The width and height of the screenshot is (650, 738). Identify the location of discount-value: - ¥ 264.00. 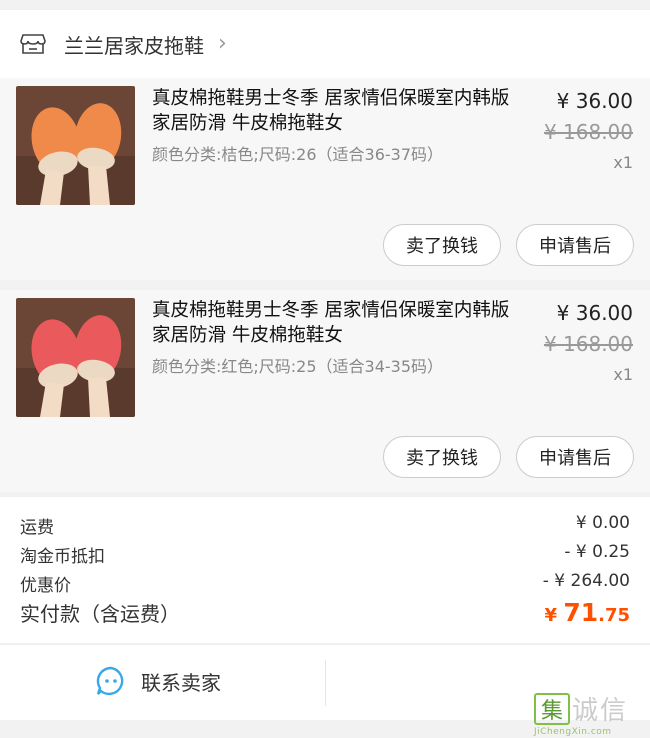
(586, 581).